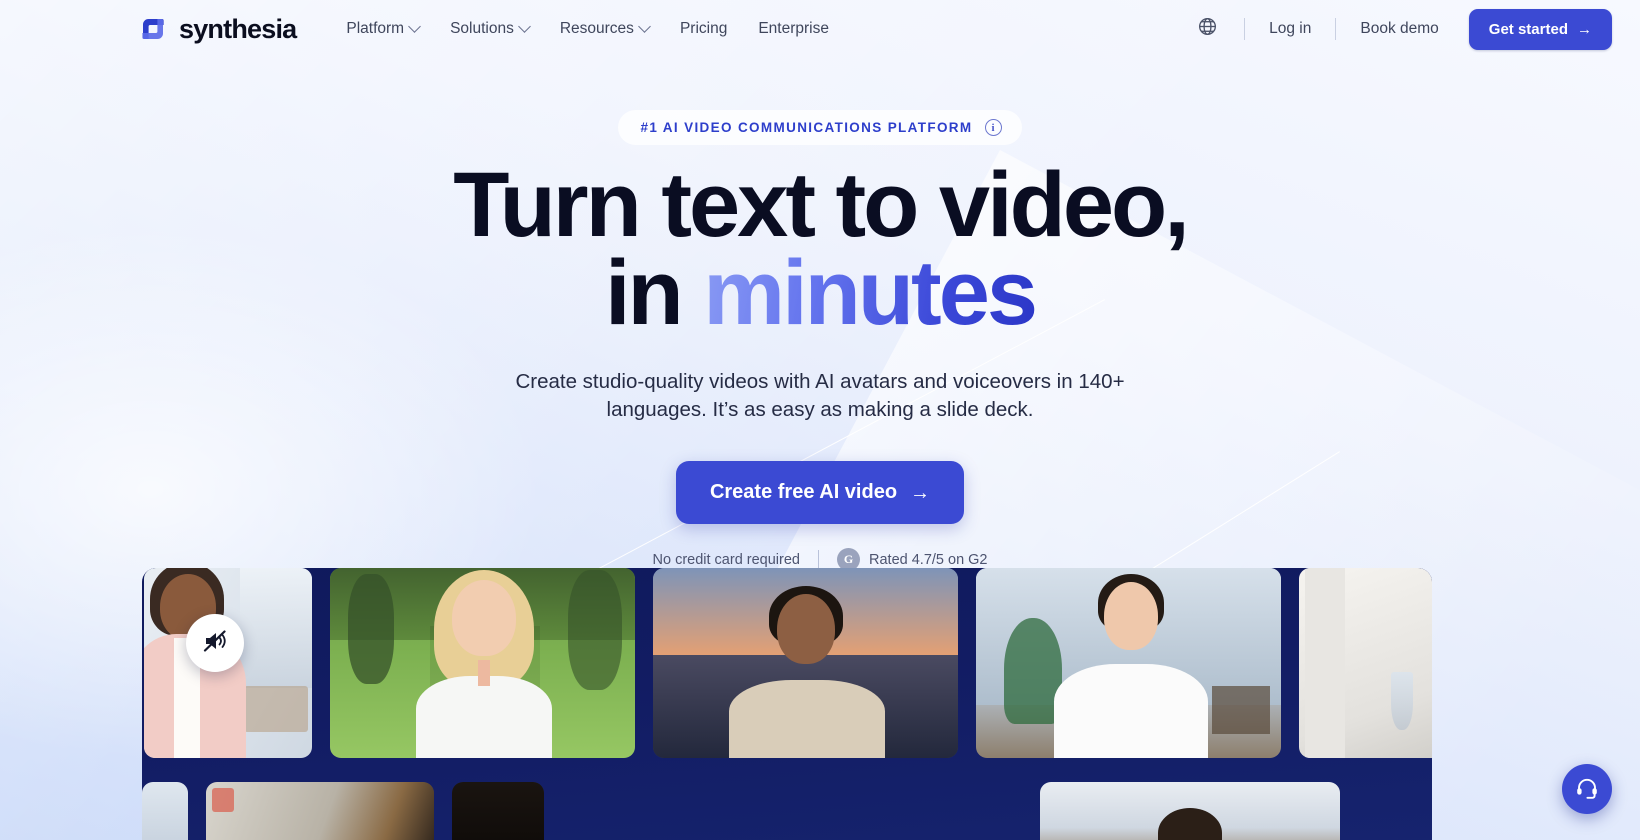 The image size is (1640, 840). I want to click on nav-label-enterprise: Enterprise, so click(793, 28).